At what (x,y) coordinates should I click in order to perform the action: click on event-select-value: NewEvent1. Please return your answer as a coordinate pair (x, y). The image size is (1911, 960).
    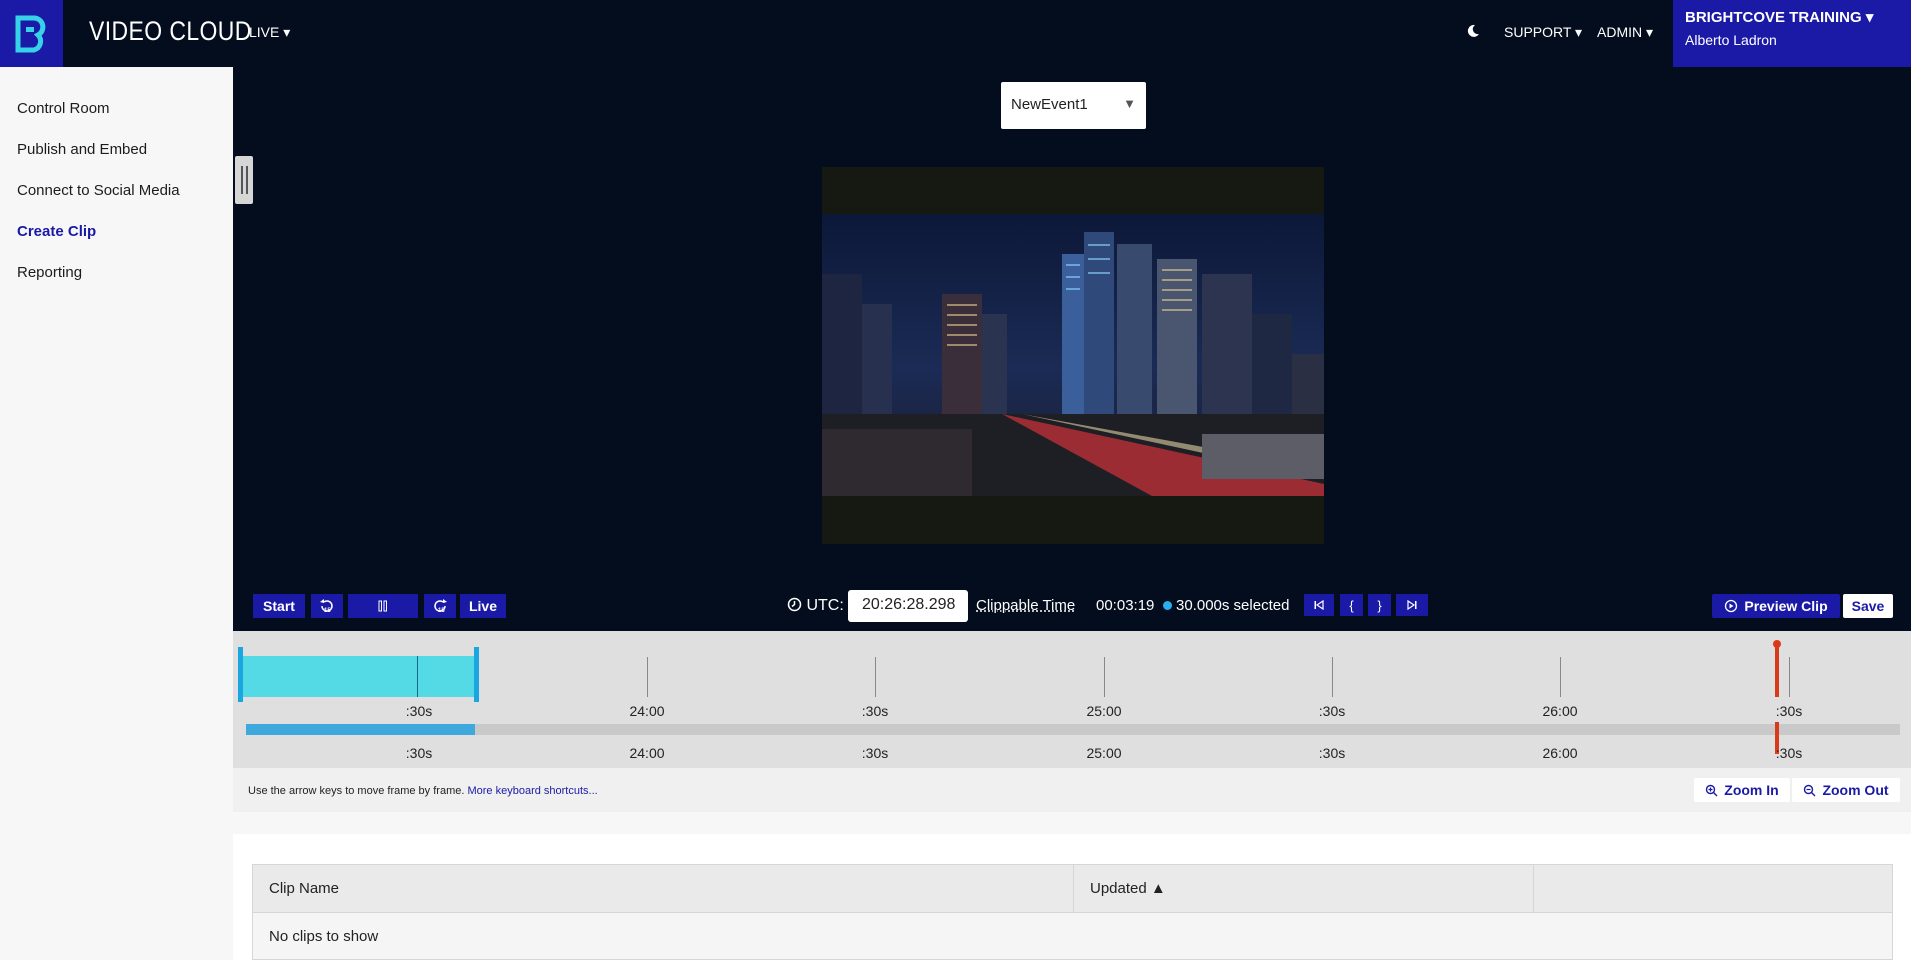
    Looking at the image, I should click on (1049, 104).